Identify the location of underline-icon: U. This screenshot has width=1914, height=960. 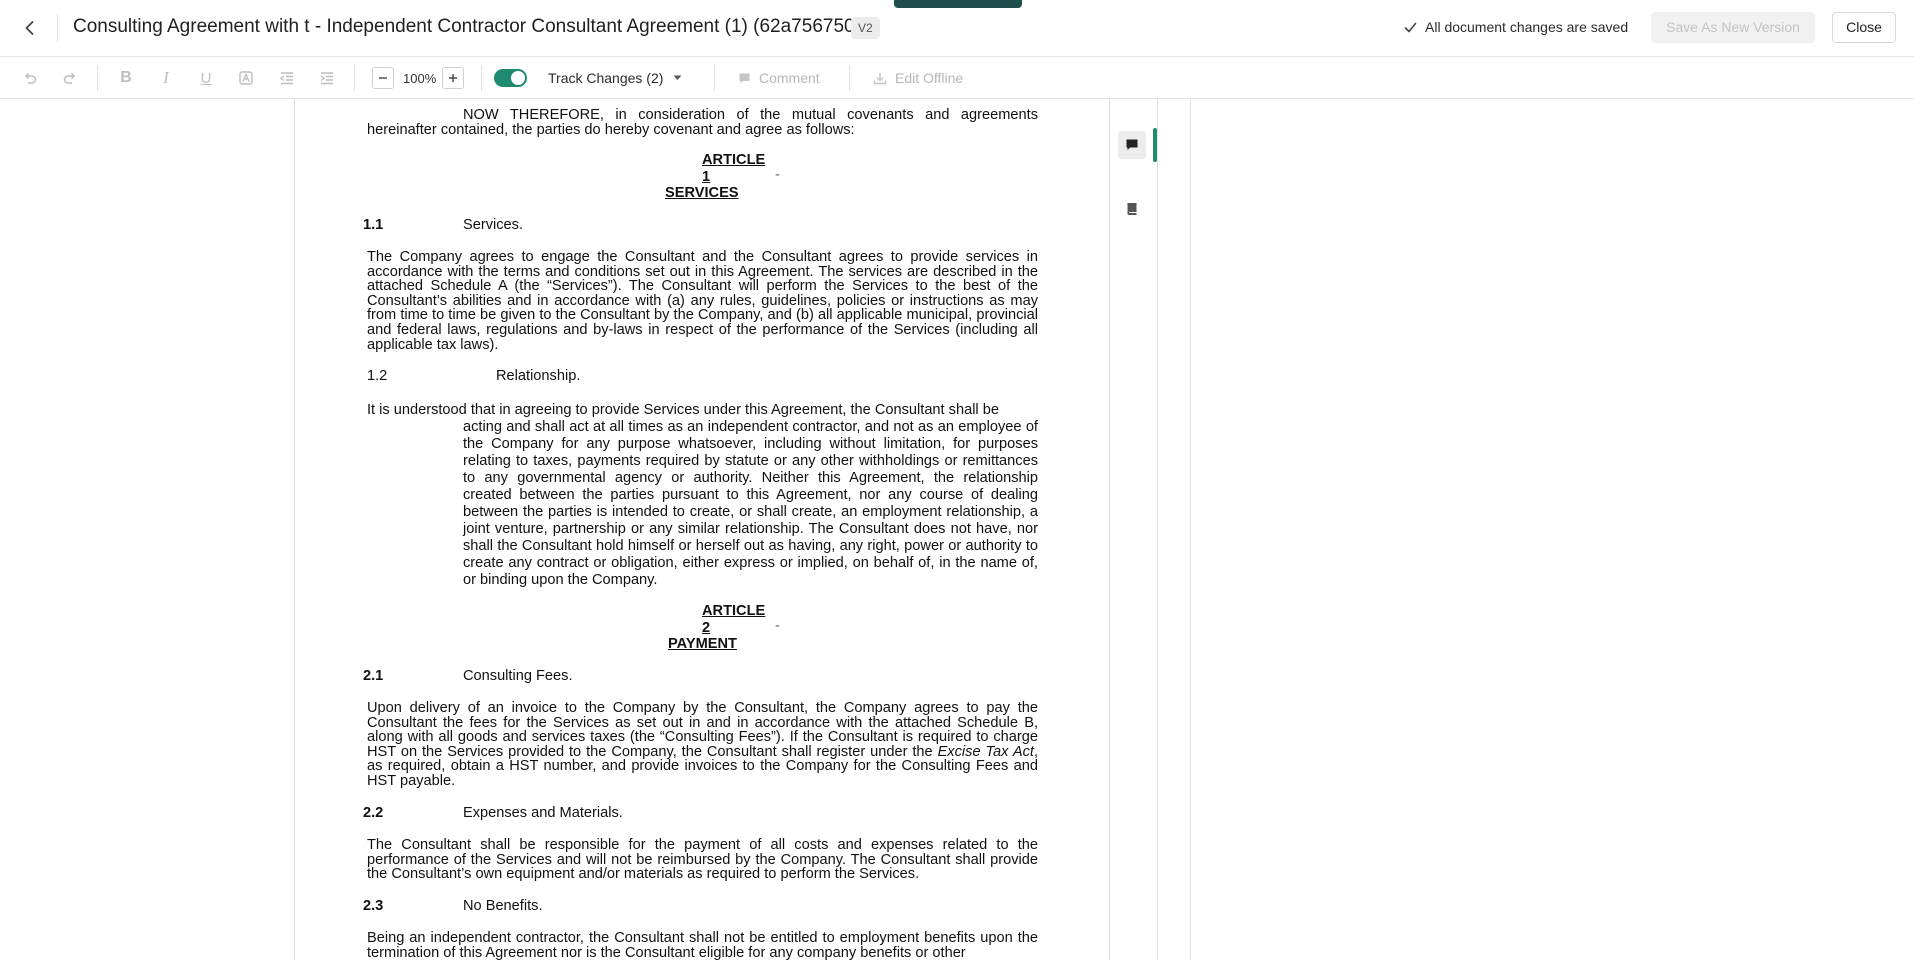
(206, 78).